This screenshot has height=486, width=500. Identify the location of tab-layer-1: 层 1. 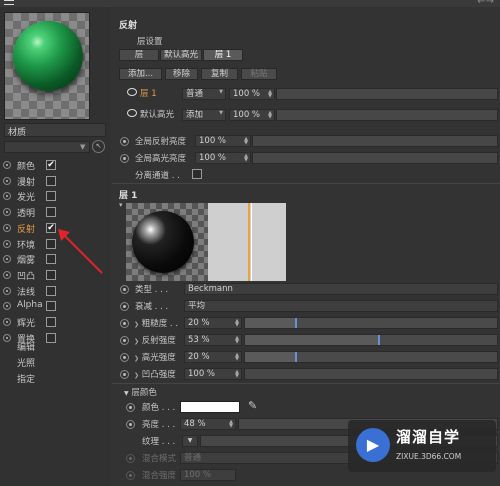
(223, 55).